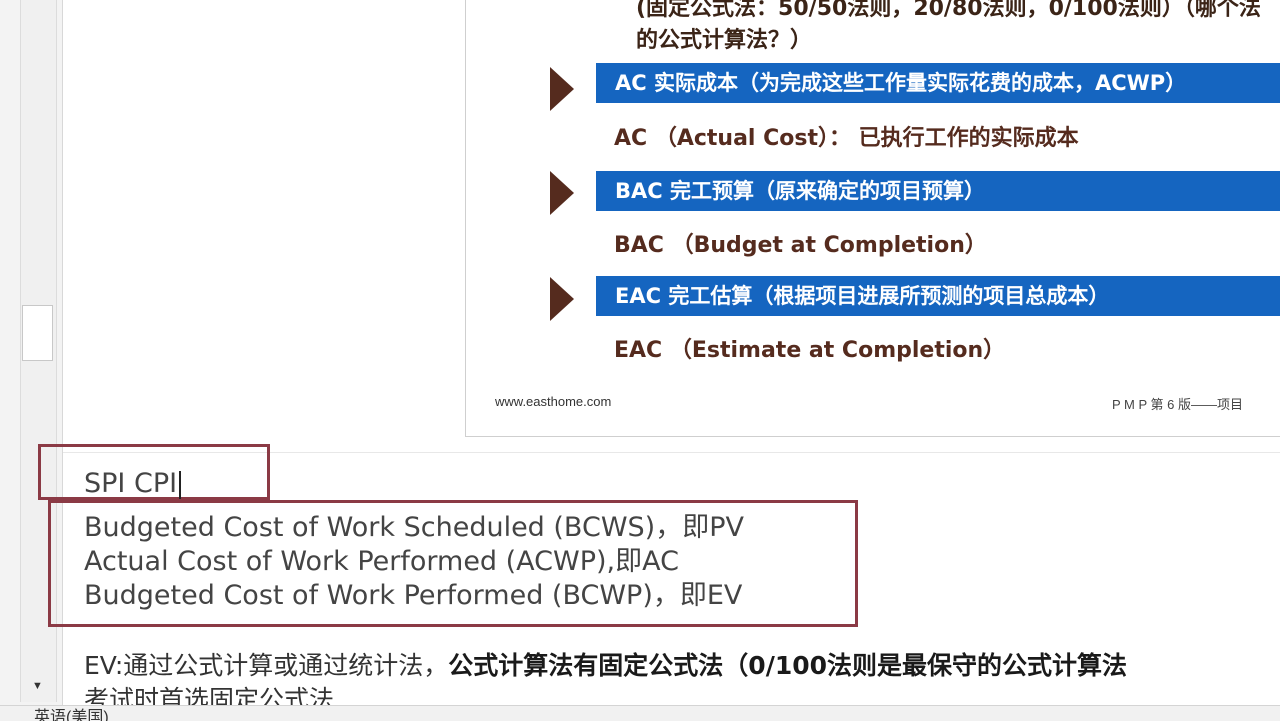 The width and height of the screenshot is (1280, 721). Describe the element at coordinates (948, 10) in the screenshot. I see `slide-text-line: (固定公式法：50/50法则，20/80法则，0/100法则）（哪个法` at that location.